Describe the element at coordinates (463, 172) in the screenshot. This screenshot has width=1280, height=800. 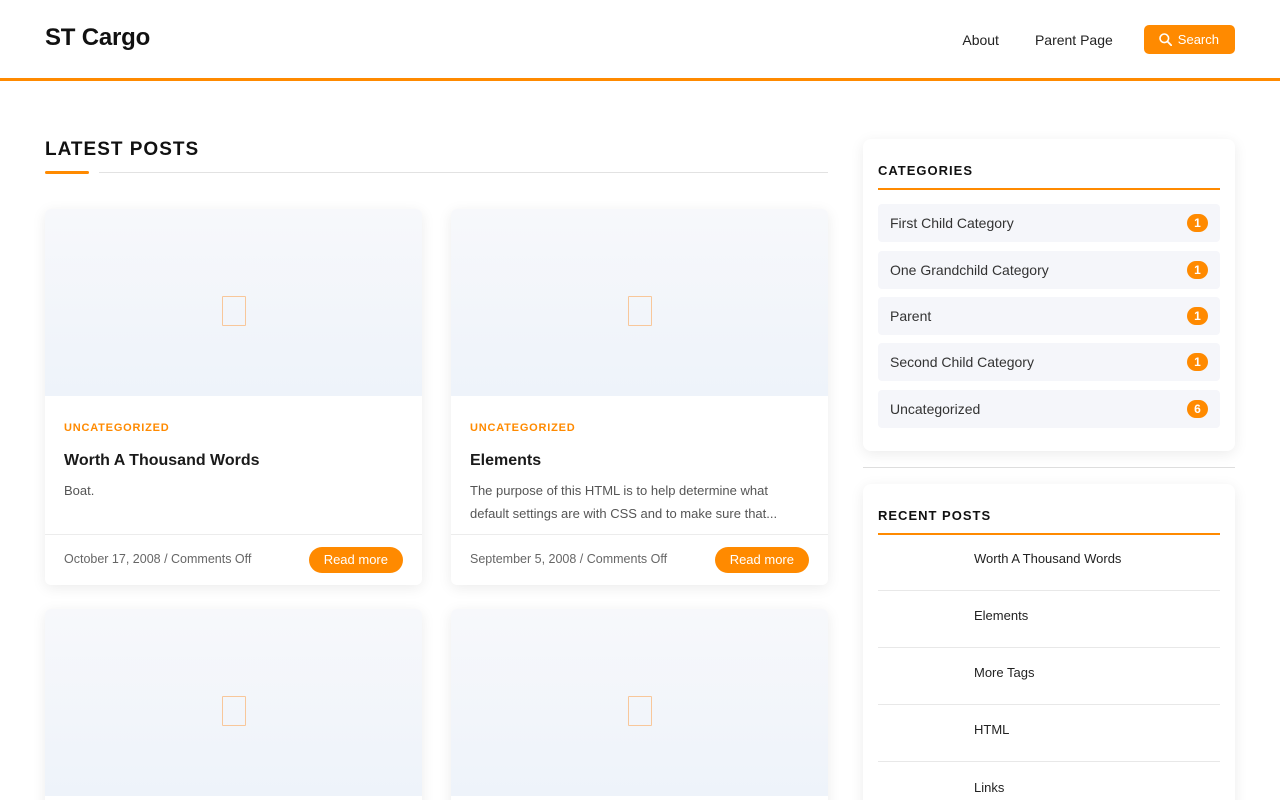
I see `section-title-divider` at that location.